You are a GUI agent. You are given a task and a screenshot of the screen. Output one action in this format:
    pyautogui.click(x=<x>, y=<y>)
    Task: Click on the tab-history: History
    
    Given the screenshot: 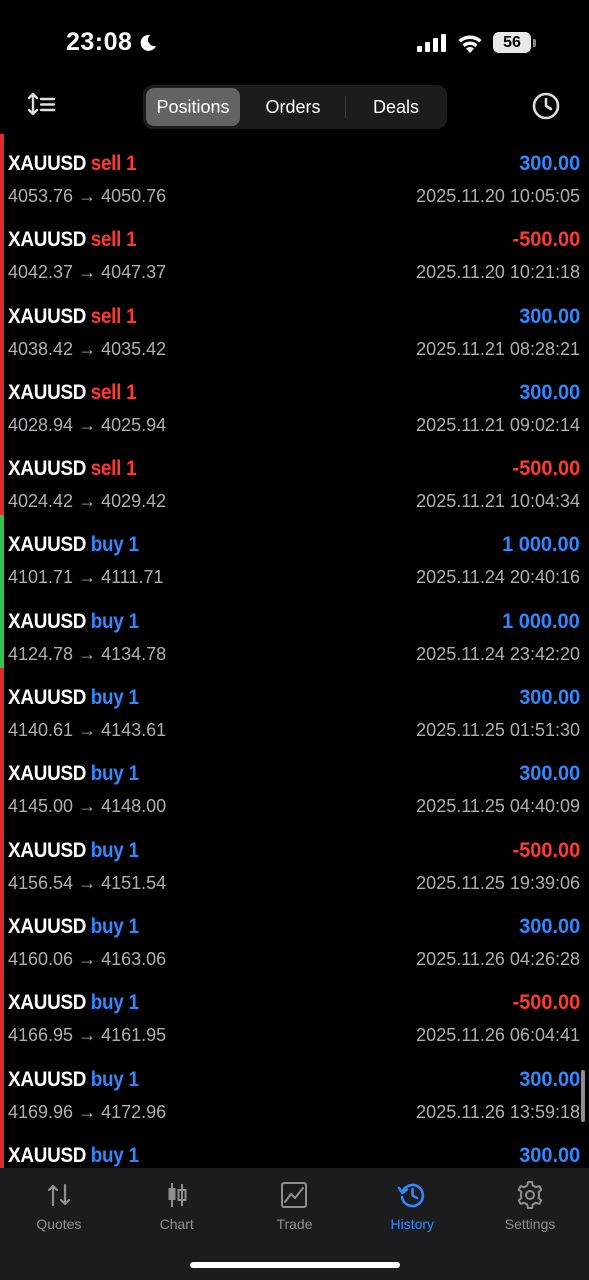 What is the action you would take?
    pyautogui.click(x=412, y=1203)
    